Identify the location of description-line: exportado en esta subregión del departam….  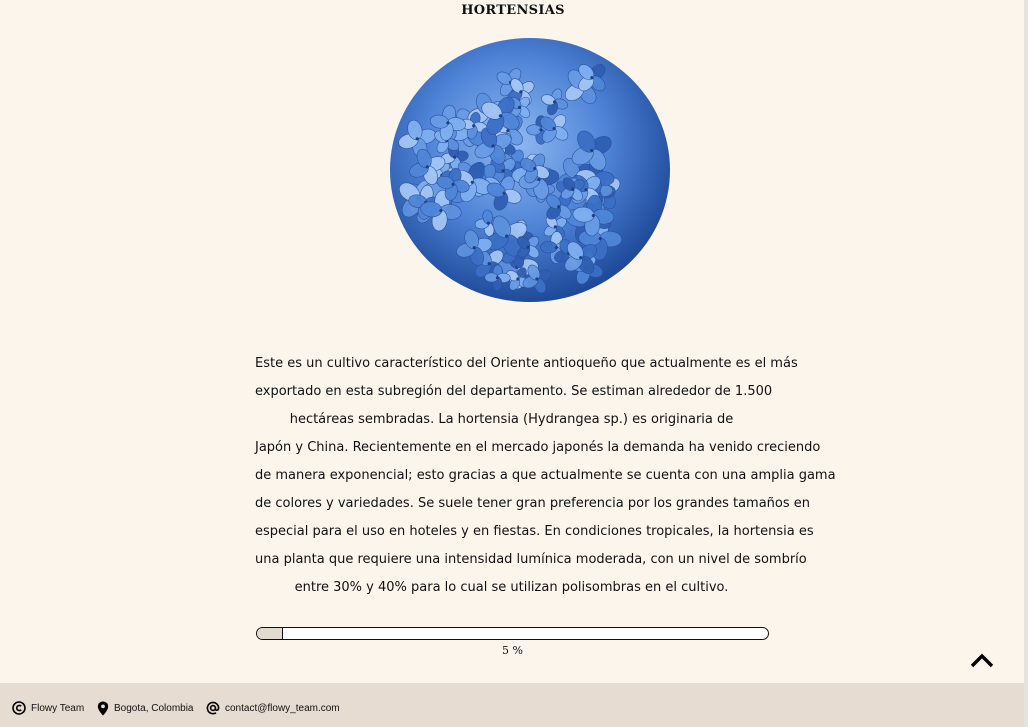
(514, 391).